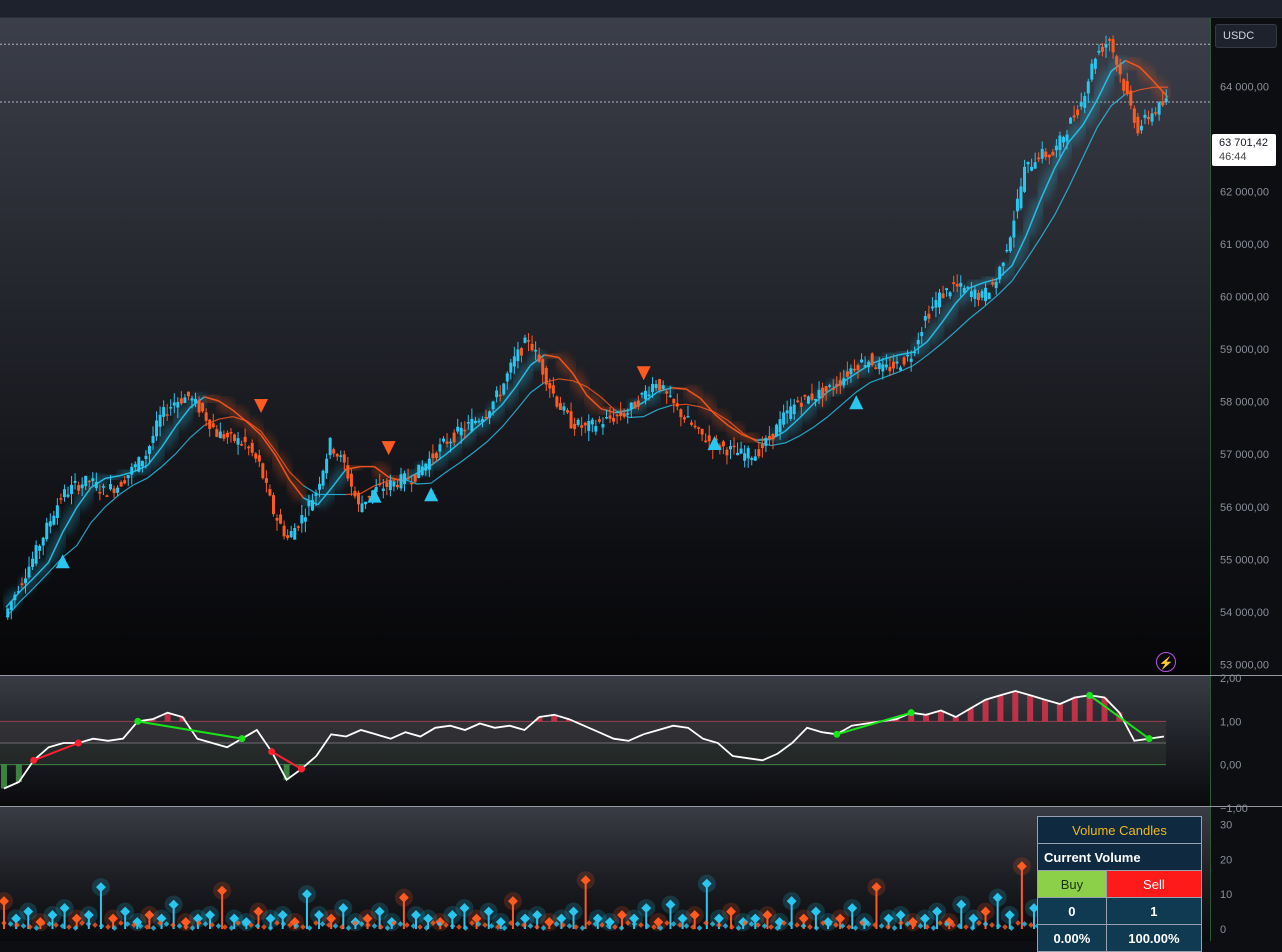 Image resolution: width=1282 pixels, height=952 pixels. What do you see at coordinates (1244, 87) in the screenshot?
I see `price-tick-label: 64 000,00` at bounding box center [1244, 87].